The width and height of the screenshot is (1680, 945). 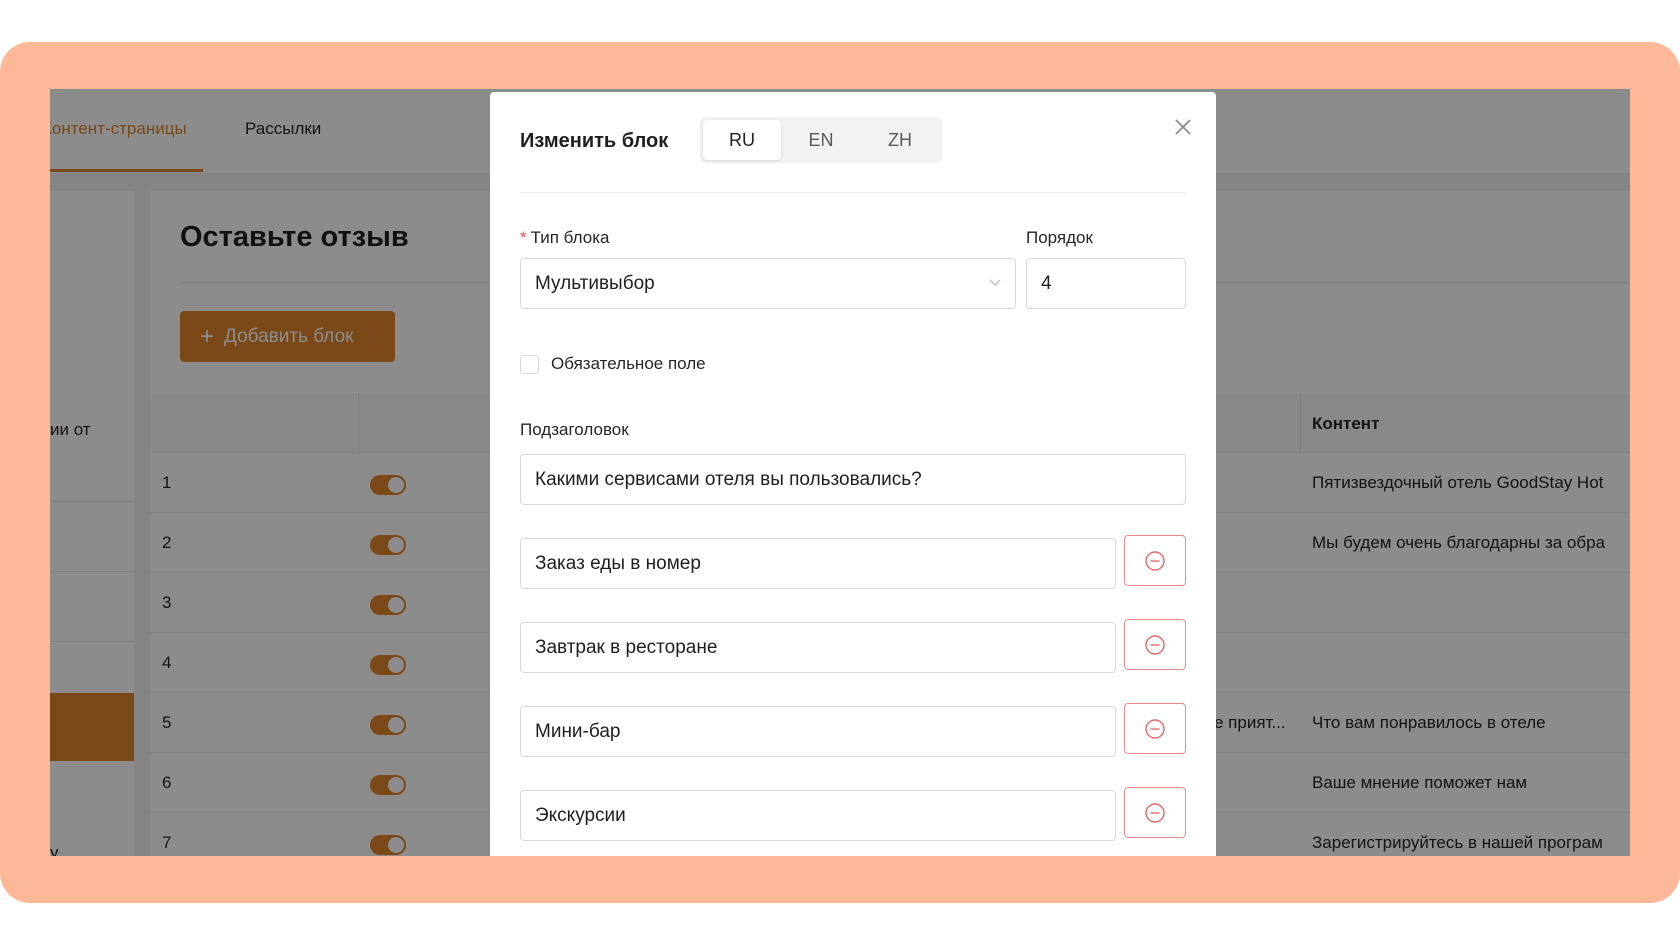 What do you see at coordinates (1183, 128) in the screenshot?
I see `close-icon` at bounding box center [1183, 128].